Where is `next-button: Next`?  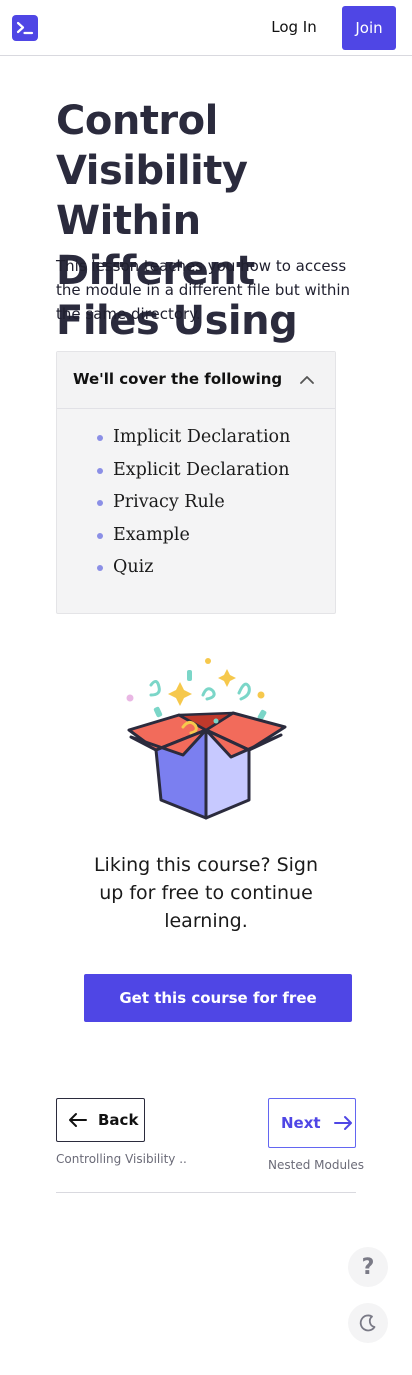
next-button: Next is located at coordinates (312, 1123).